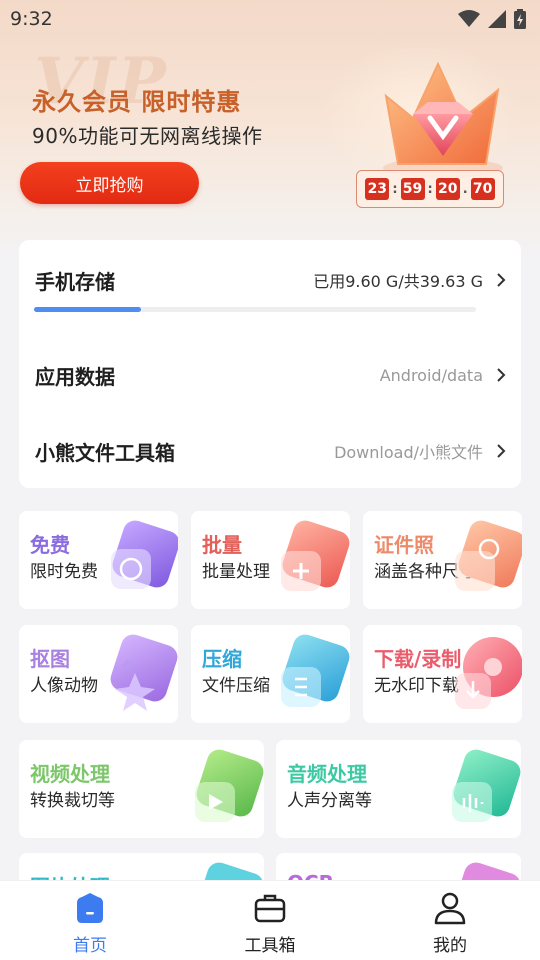 Image resolution: width=540 pixels, height=960 pixels. What do you see at coordinates (50, 659) in the screenshot?
I see `tile-title: 抠图` at bounding box center [50, 659].